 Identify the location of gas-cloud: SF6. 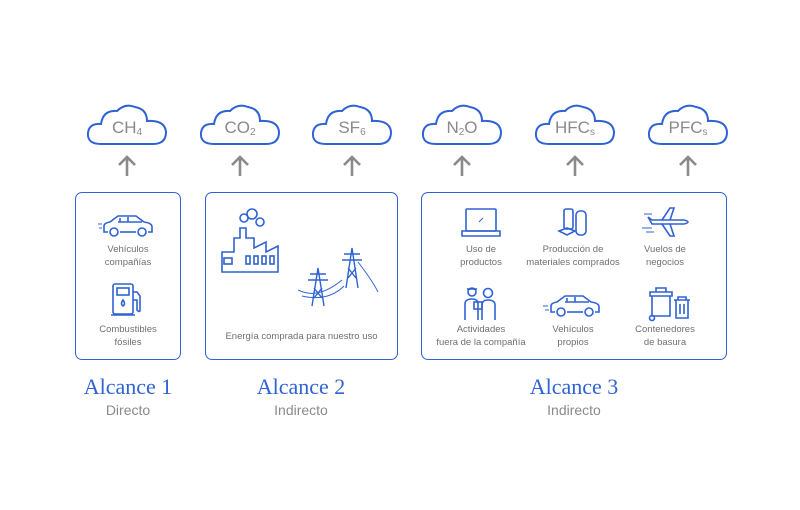
(352, 124).